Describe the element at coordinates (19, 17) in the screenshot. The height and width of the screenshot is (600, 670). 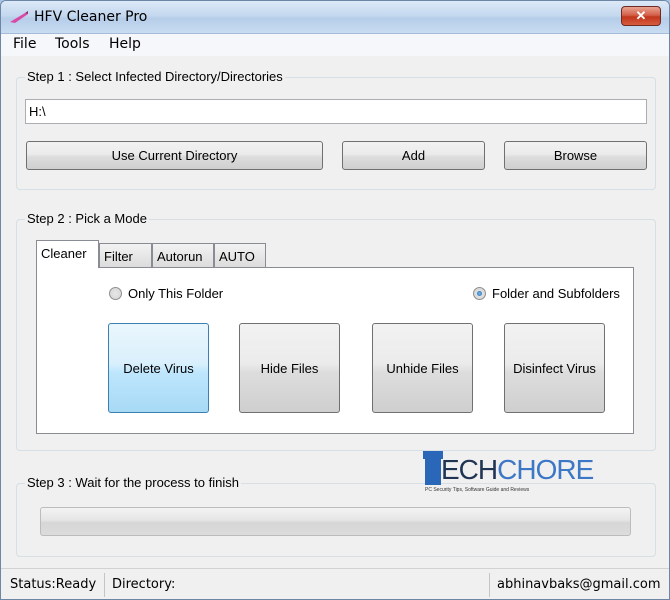
I see `app-icon` at that location.